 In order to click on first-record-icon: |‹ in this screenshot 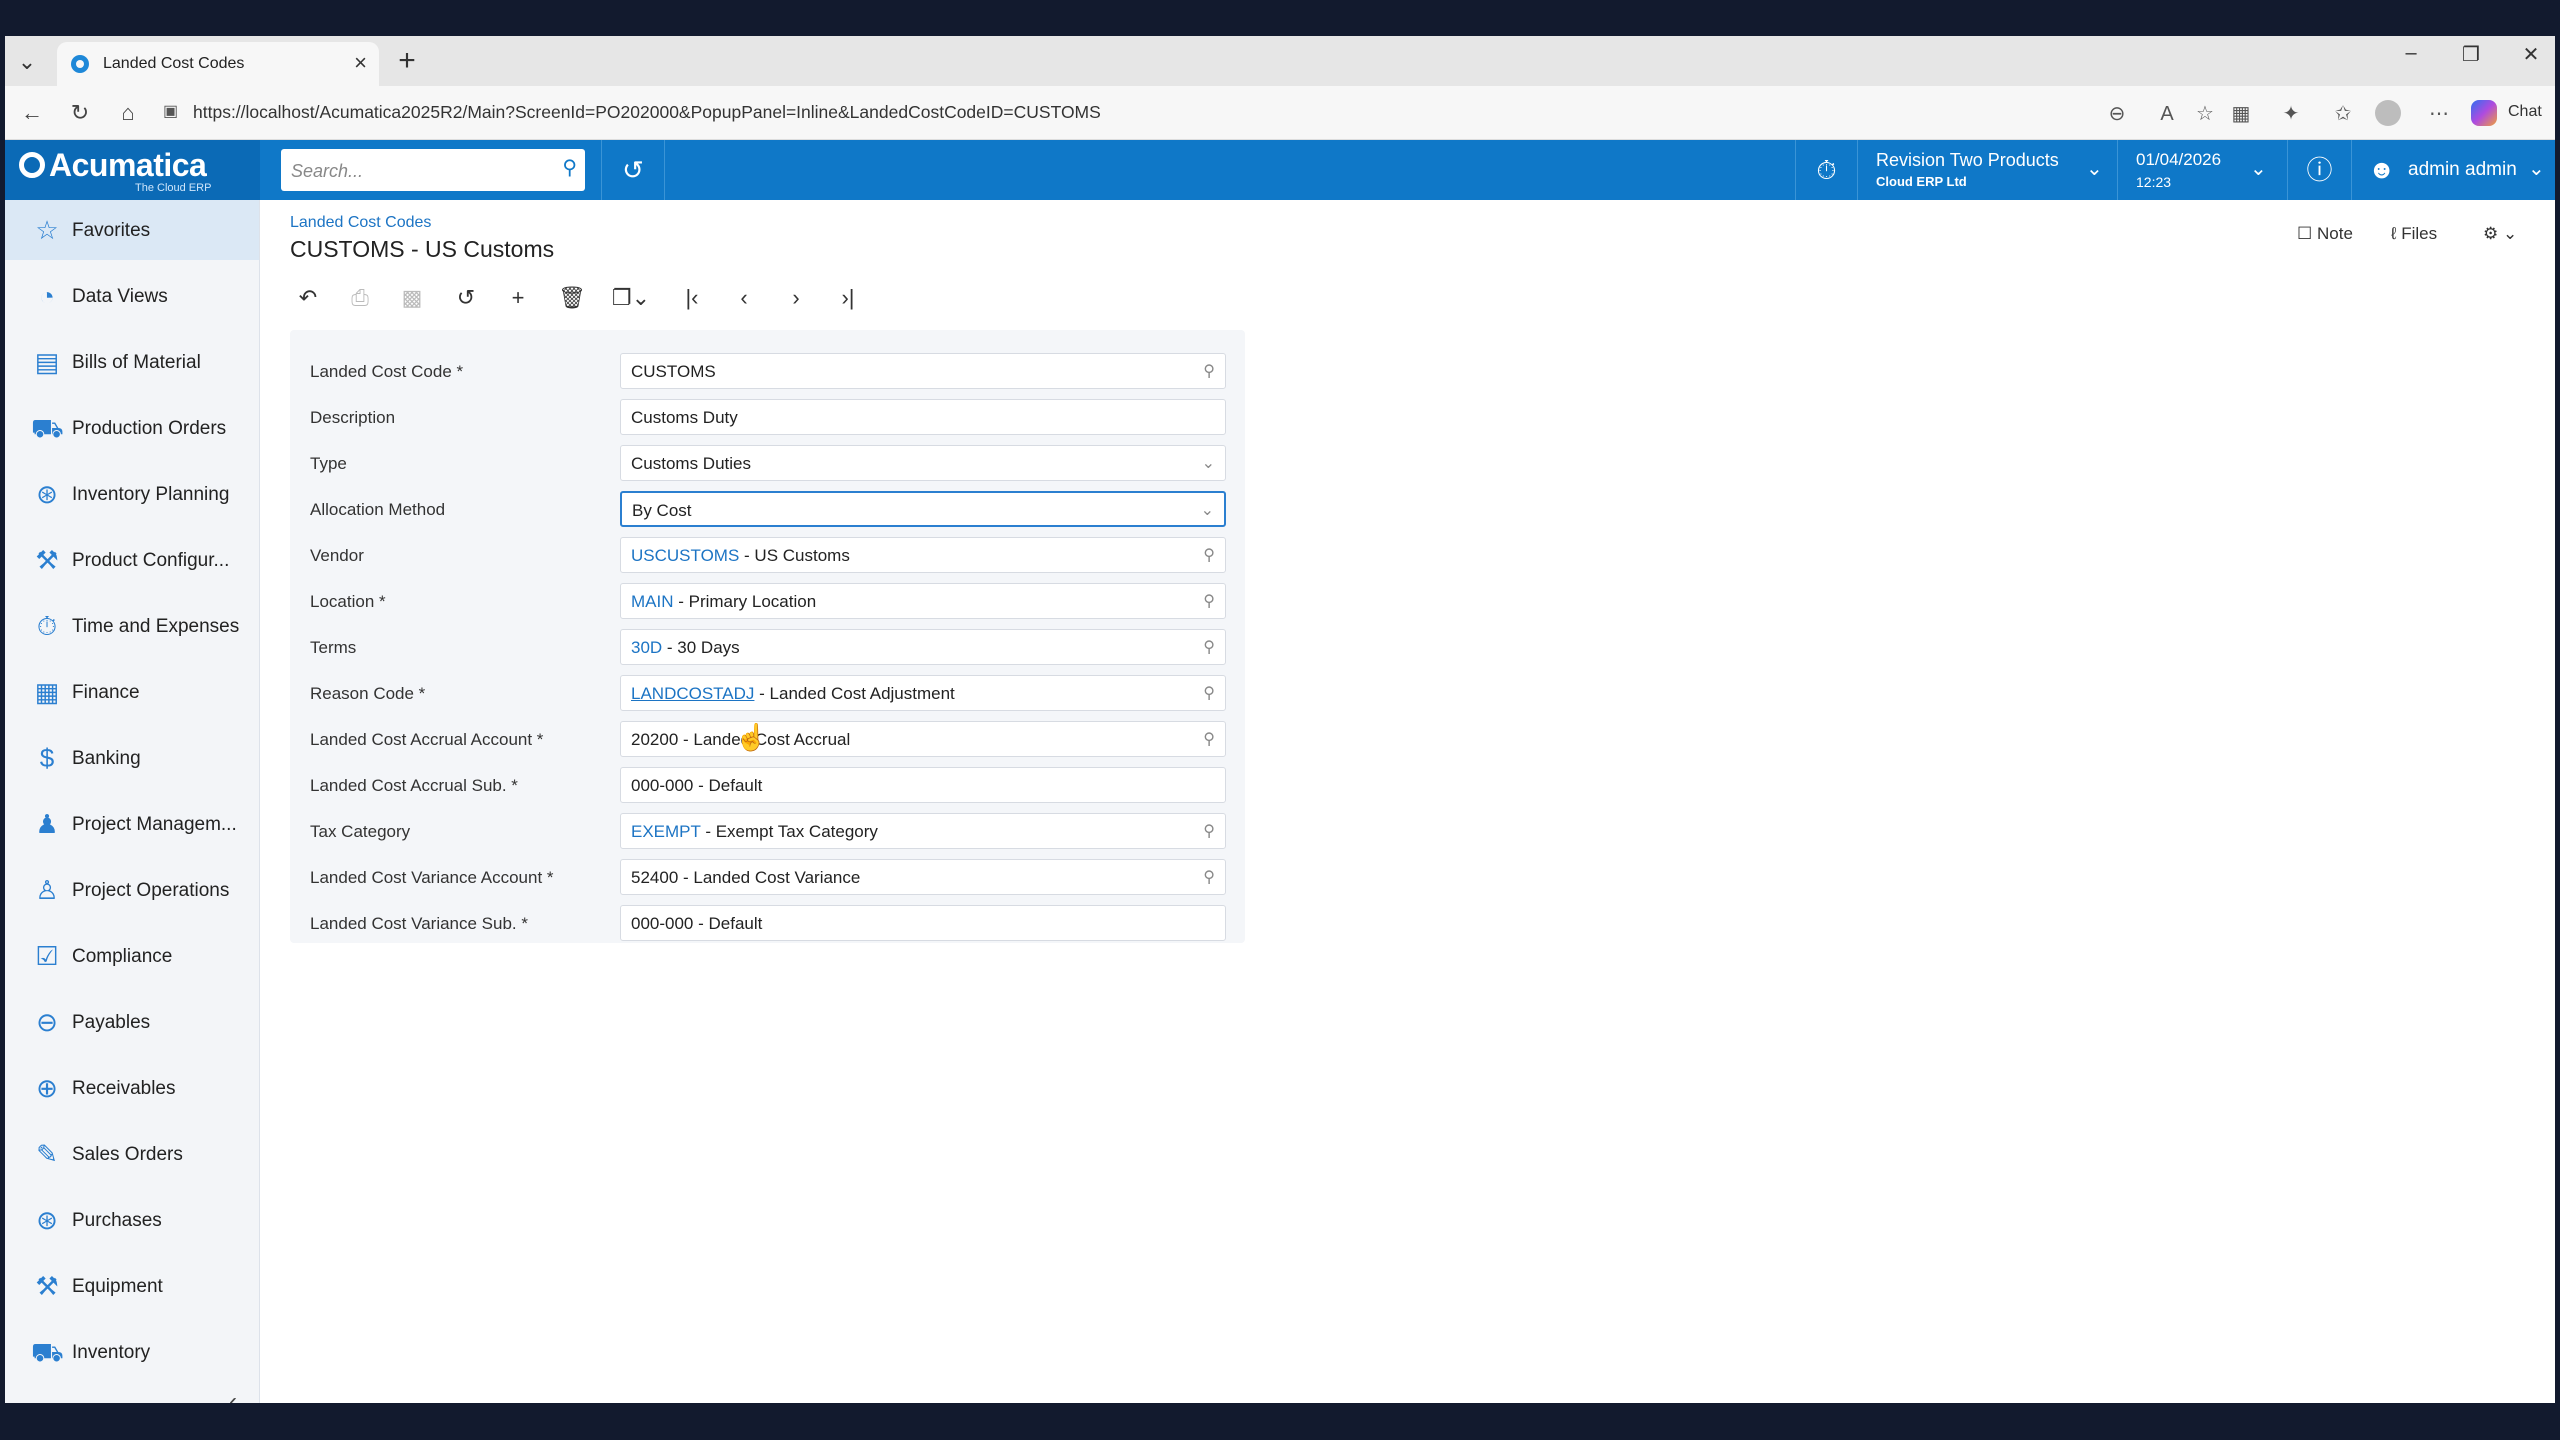, I will do `click(692, 298)`.